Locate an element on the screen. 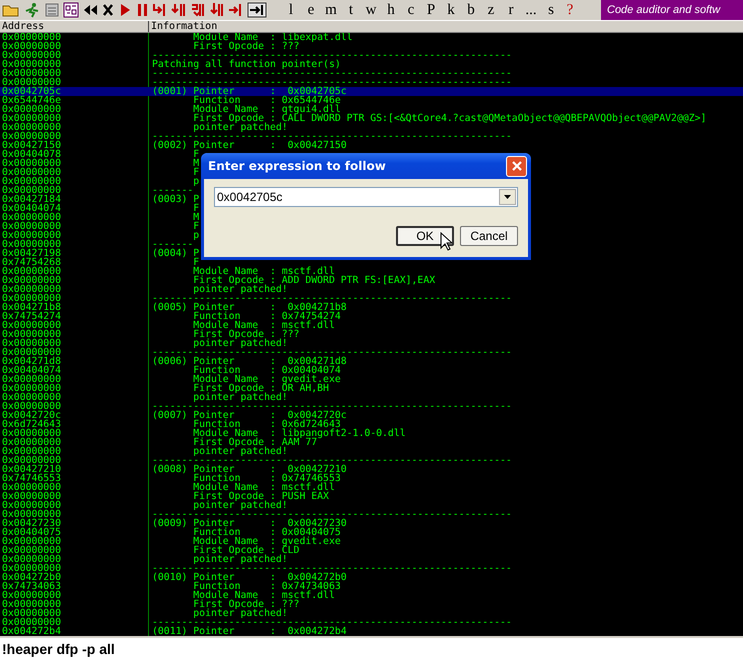 Image resolution: width=743 pixels, height=661 pixels. pause-icon is located at coordinates (142, 10).